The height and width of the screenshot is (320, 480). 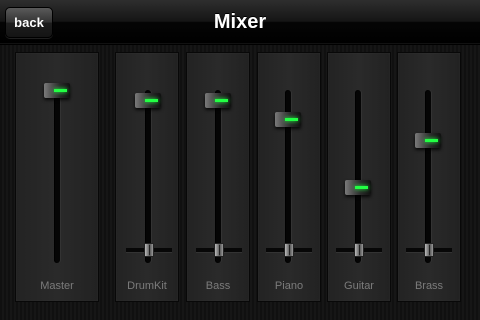 I want to click on channel-label: Guitar, so click(x=359, y=286).